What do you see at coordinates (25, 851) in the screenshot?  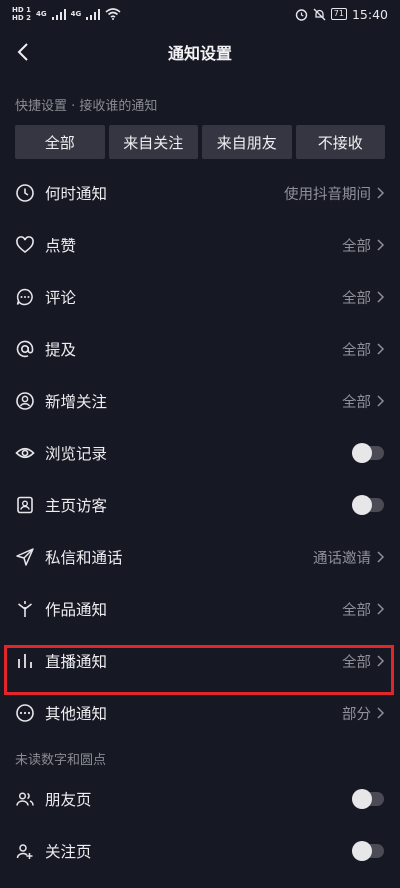 I see `follow-icon` at bounding box center [25, 851].